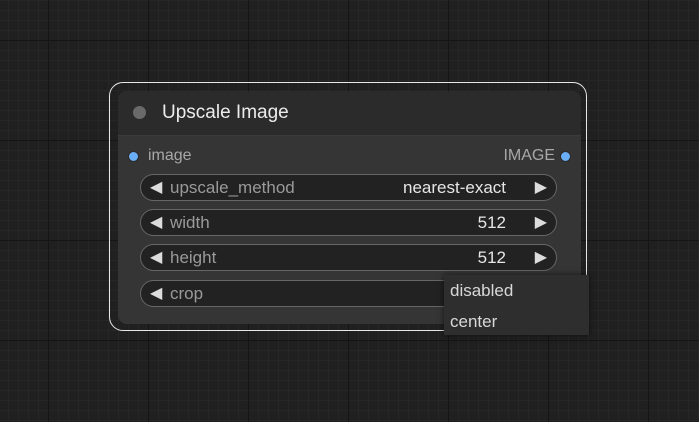 The image size is (699, 422). What do you see at coordinates (170, 155) in the screenshot?
I see `input-slot-label: image` at bounding box center [170, 155].